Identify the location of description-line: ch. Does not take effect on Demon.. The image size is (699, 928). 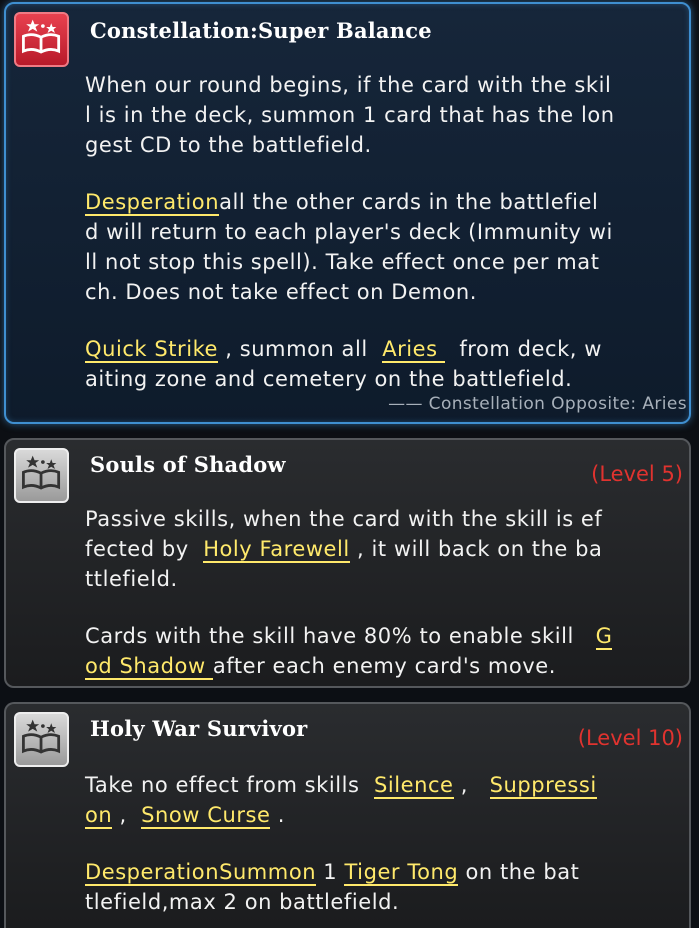
(390, 292).